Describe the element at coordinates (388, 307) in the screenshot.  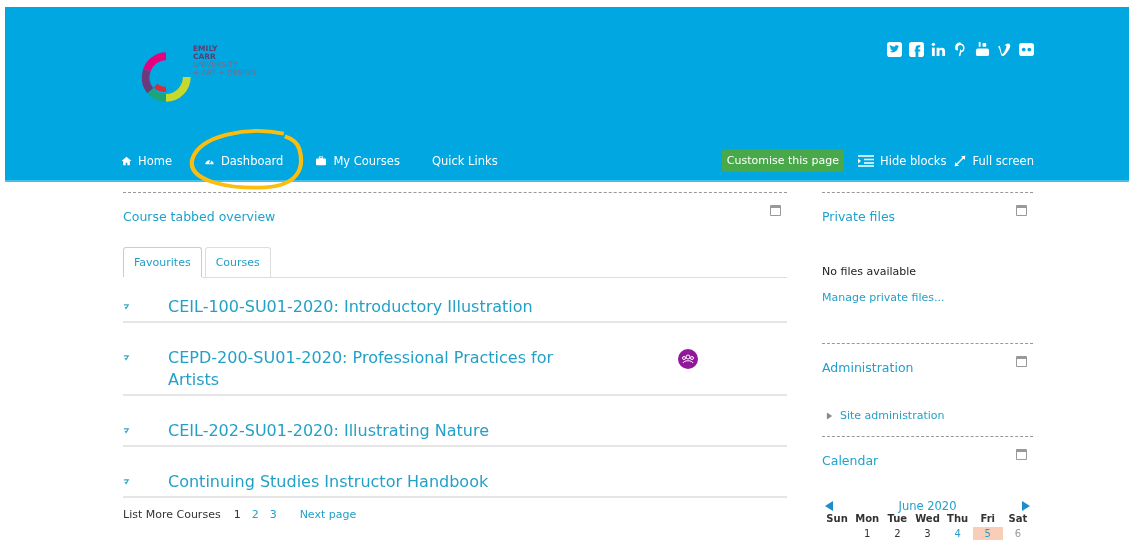
I see `course-link: CEIL-100-SU01-2020: Introductory Illustration` at that location.